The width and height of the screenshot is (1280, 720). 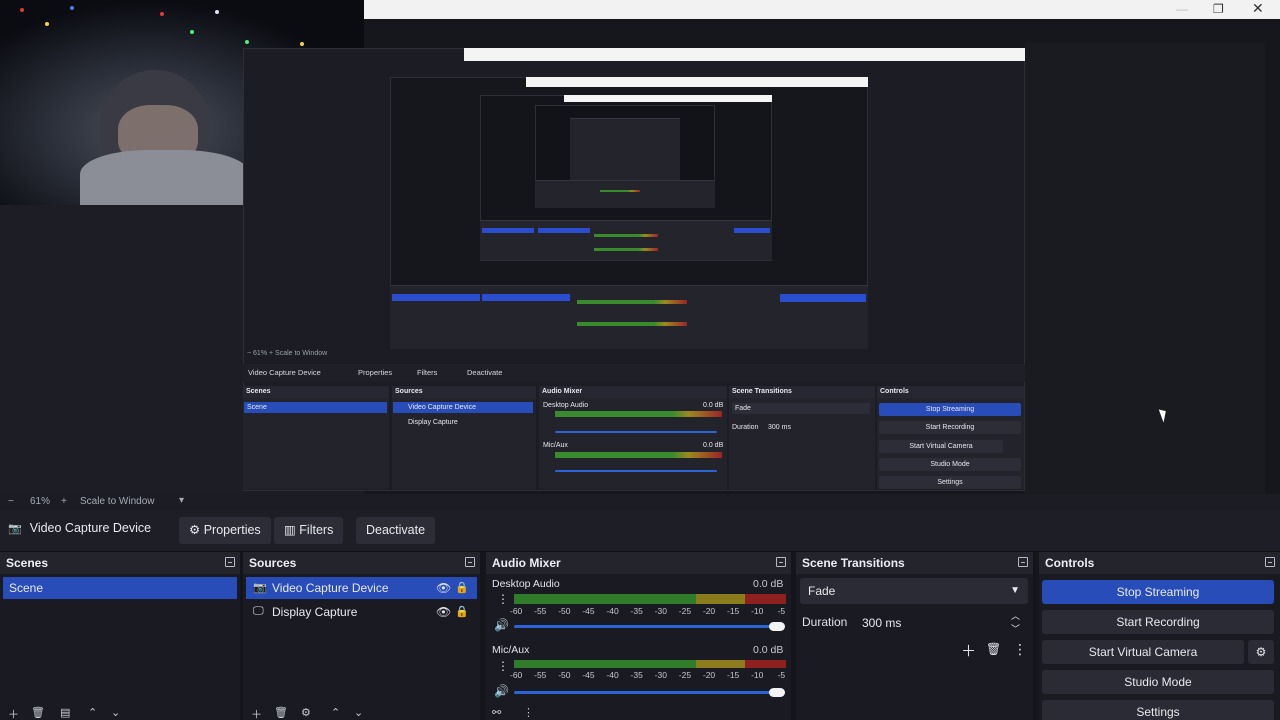 What do you see at coordinates (526, 563) in the screenshot?
I see `audio-mixer-title-text: Audio Mixer` at bounding box center [526, 563].